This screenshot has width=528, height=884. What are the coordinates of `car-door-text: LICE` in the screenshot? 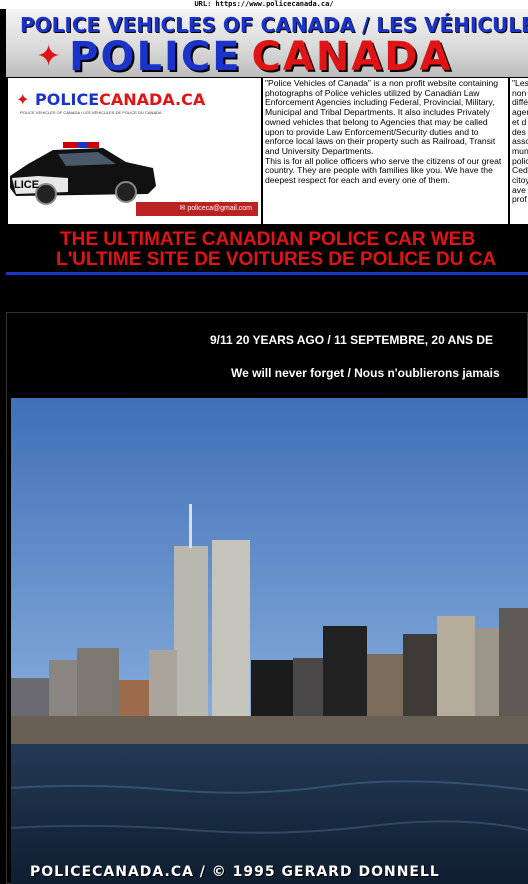 It's located at (26, 185).